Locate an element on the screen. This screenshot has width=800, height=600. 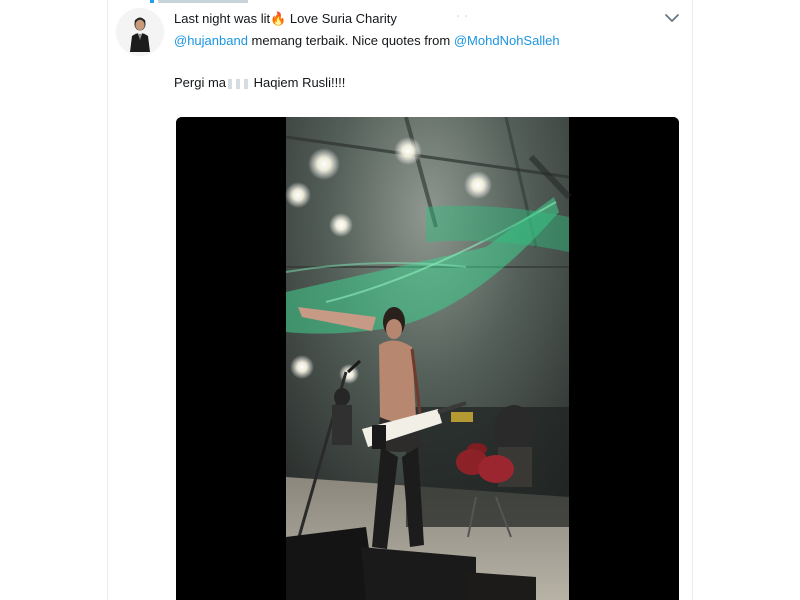
tweet-menu-button is located at coordinates (672, 18).